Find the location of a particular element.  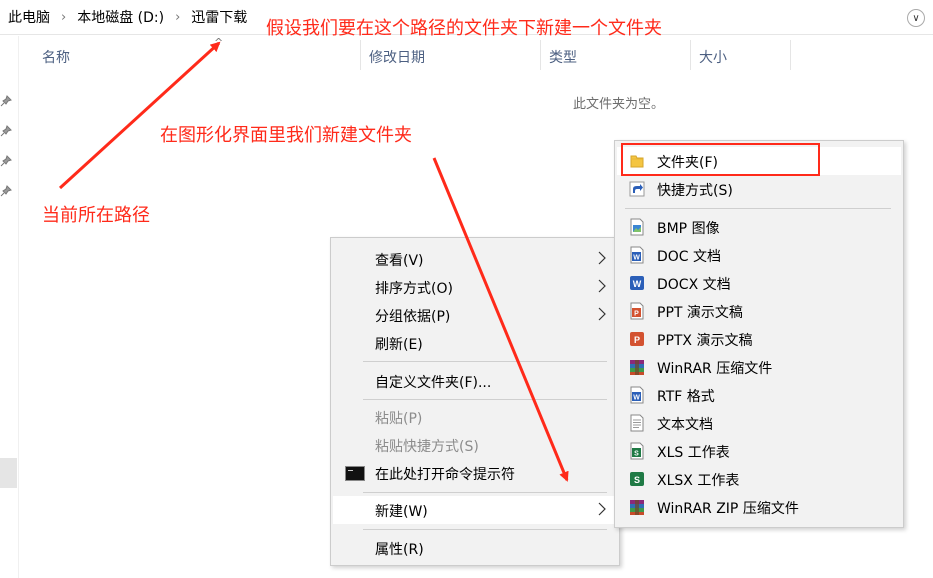

annotation-arrow-to-new is located at coordinates (500, 319).